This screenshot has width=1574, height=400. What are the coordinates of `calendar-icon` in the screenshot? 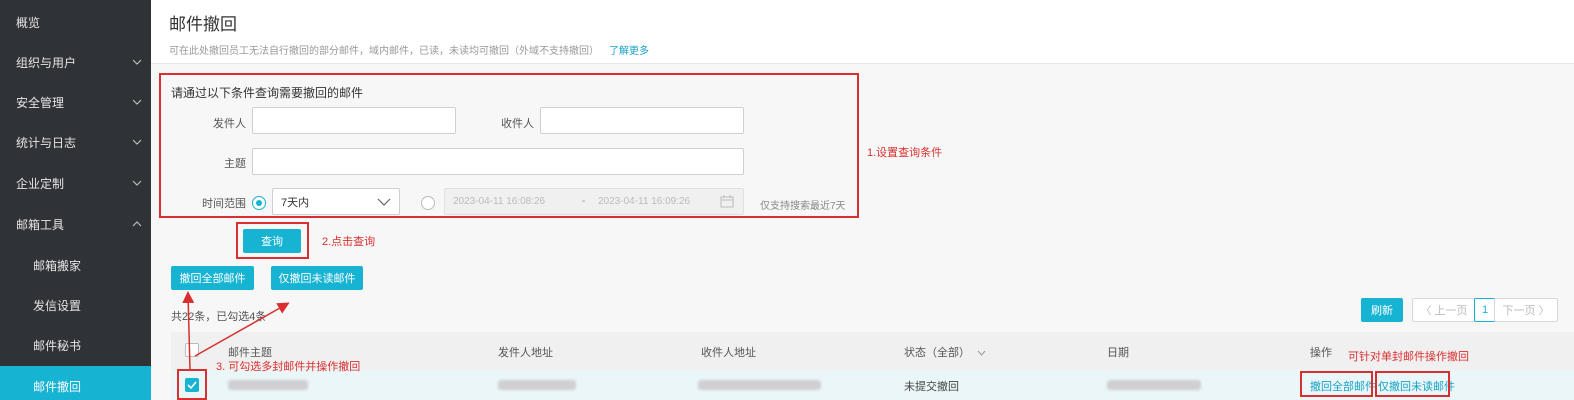 It's located at (727, 203).